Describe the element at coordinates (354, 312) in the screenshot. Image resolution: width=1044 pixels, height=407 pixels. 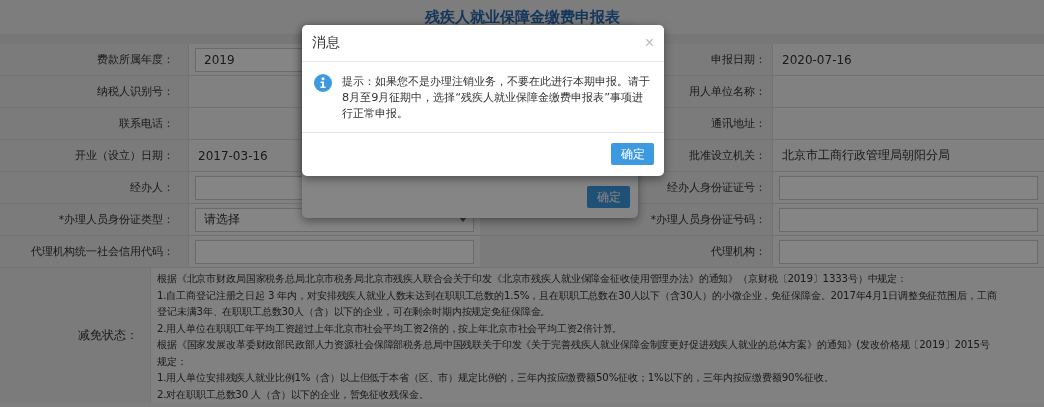
I see `policy-text: 登记未满3年、在职职工总数30人（含）以下的企业，可在剩余时期内按规定免征保障金。` at that location.